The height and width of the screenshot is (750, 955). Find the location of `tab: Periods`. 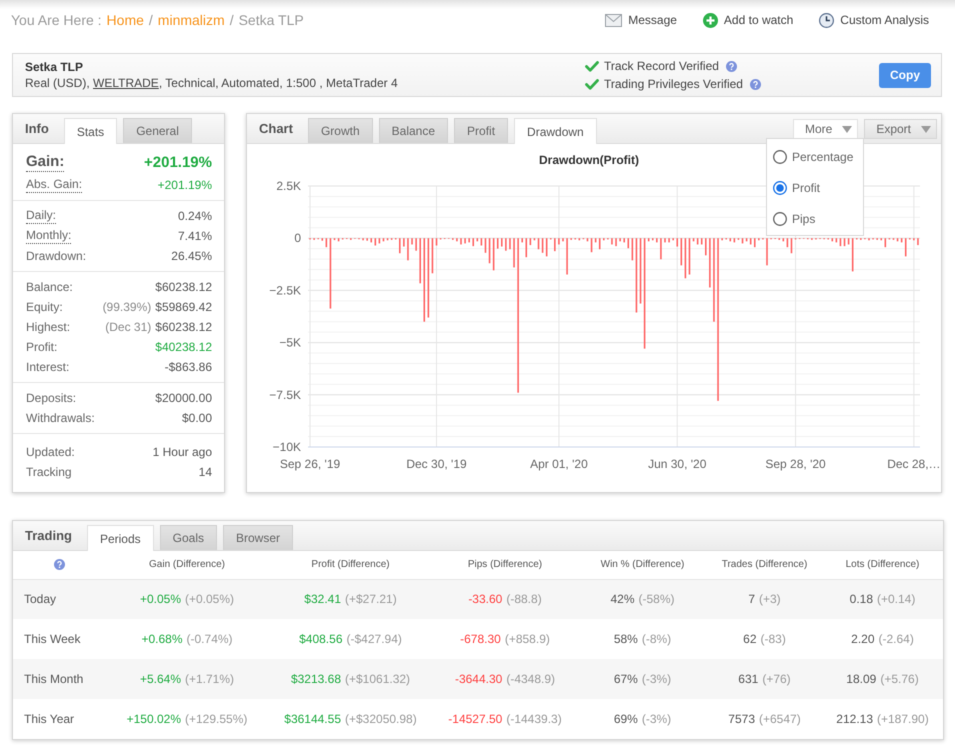

tab: Periods is located at coordinates (120, 538).